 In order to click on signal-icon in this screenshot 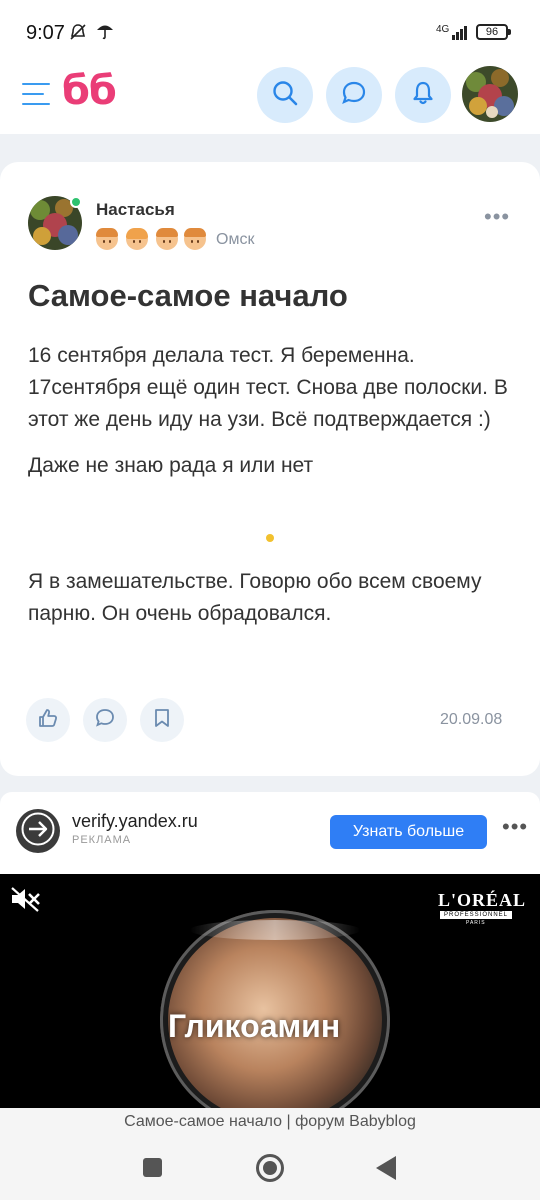, I will do `click(459, 32)`.